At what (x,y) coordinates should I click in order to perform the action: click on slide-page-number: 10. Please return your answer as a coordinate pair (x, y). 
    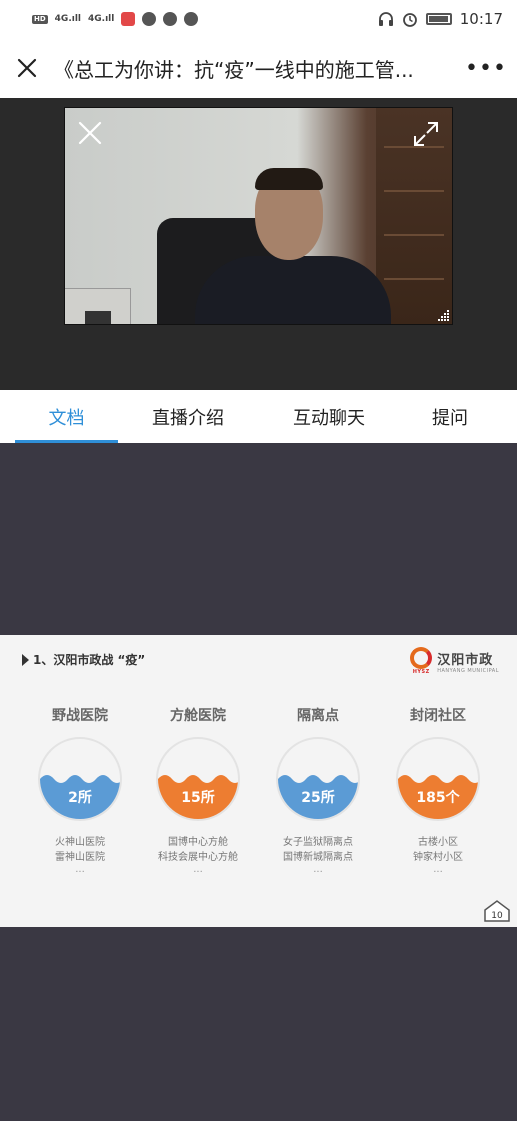
    Looking at the image, I should click on (497, 916).